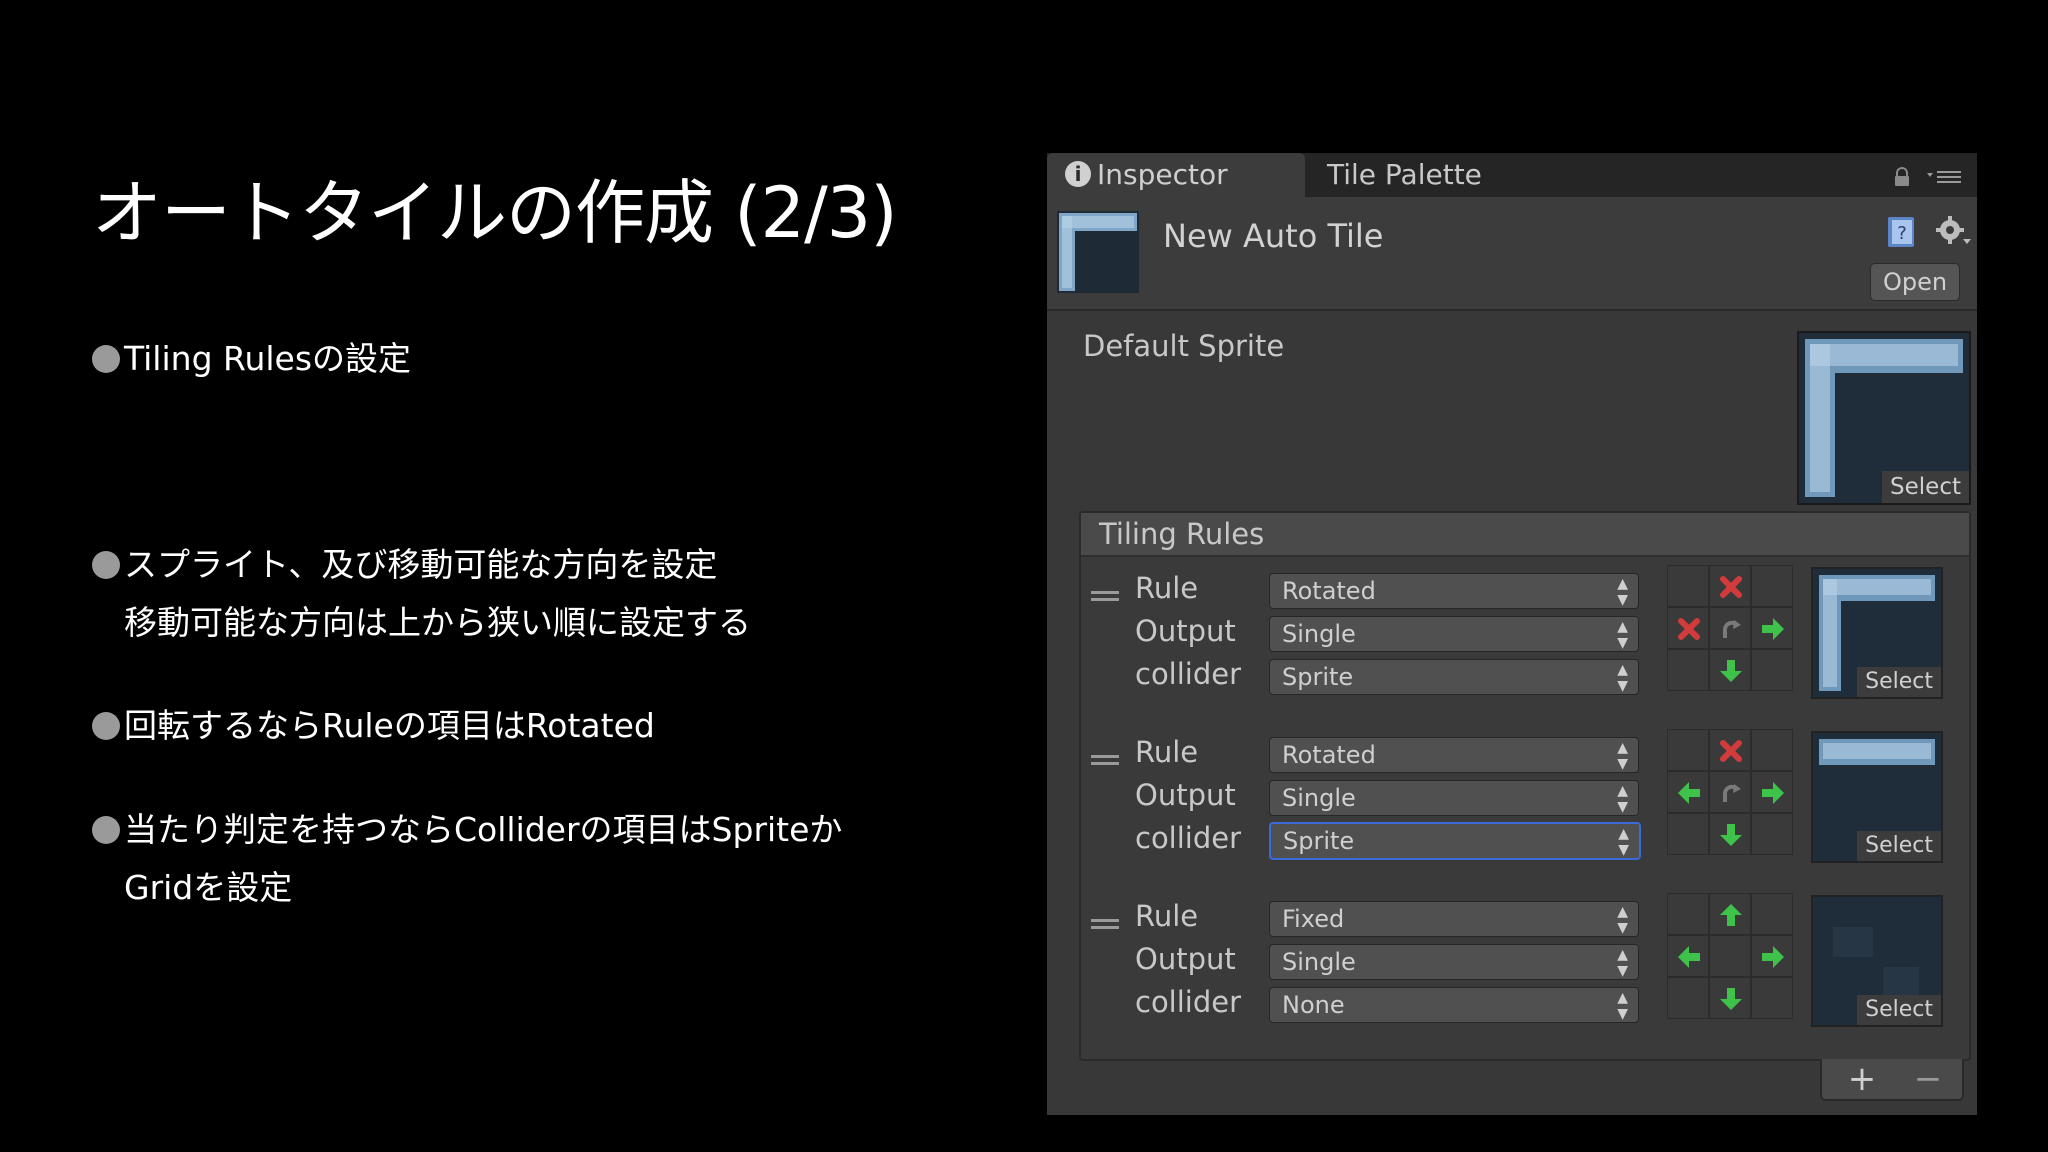  Describe the element at coordinates (1167, 588) in the screenshot. I see `rule-label: Rule` at that location.